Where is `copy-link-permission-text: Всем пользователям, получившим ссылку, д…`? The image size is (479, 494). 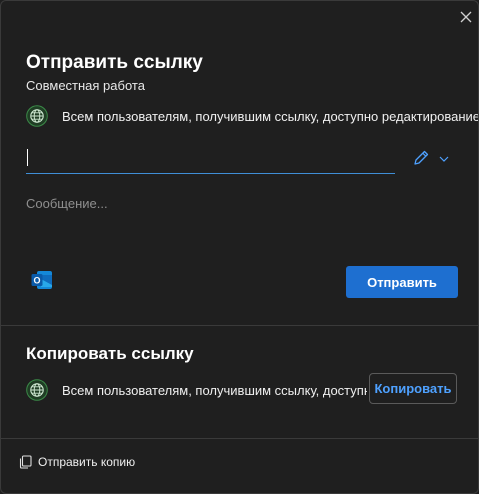 copy-link-permission-text: Всем пользователям, получившим ссылку, д… is located at coordinates (214, 390).